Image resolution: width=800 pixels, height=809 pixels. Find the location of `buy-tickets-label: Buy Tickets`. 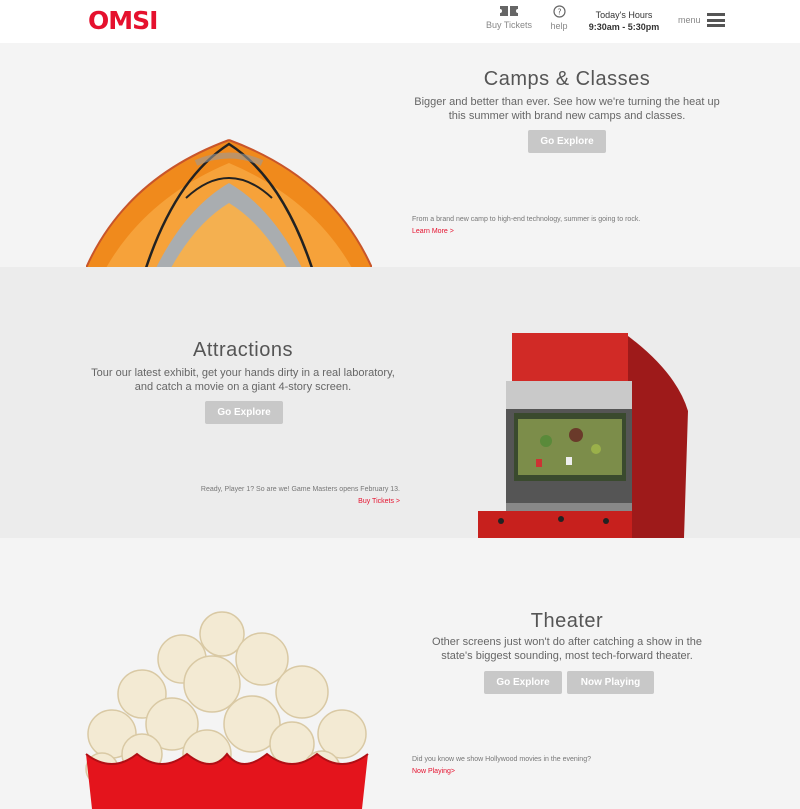

buy-tickets-label: Buy Tickets is located at coordinates (508, 25).